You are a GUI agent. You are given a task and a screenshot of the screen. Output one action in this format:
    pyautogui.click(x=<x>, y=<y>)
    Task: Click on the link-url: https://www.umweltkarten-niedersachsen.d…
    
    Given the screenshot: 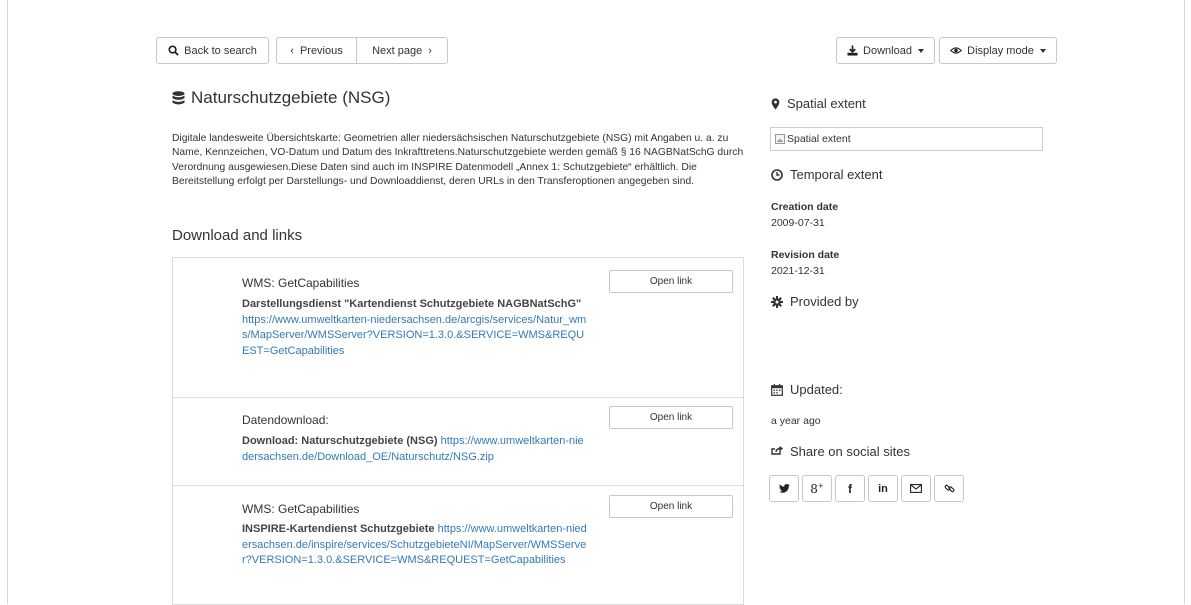 What is the action you would take?
    pyautogui.click(x=414, y=335)
    